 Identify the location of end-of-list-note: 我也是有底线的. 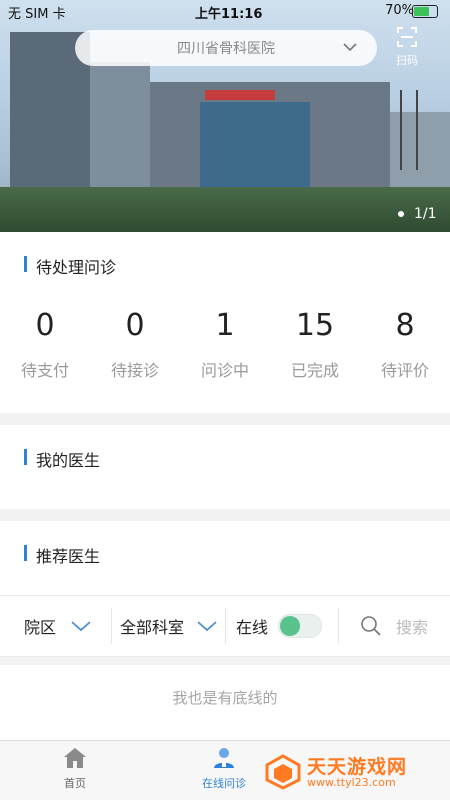
(225, 702).